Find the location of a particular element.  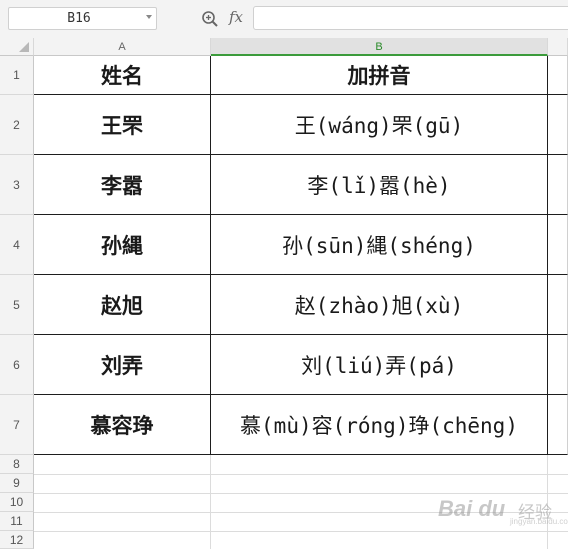

pinyin-cell: 赵(zhào)旭(xù) is located at coordinates (379, 305).